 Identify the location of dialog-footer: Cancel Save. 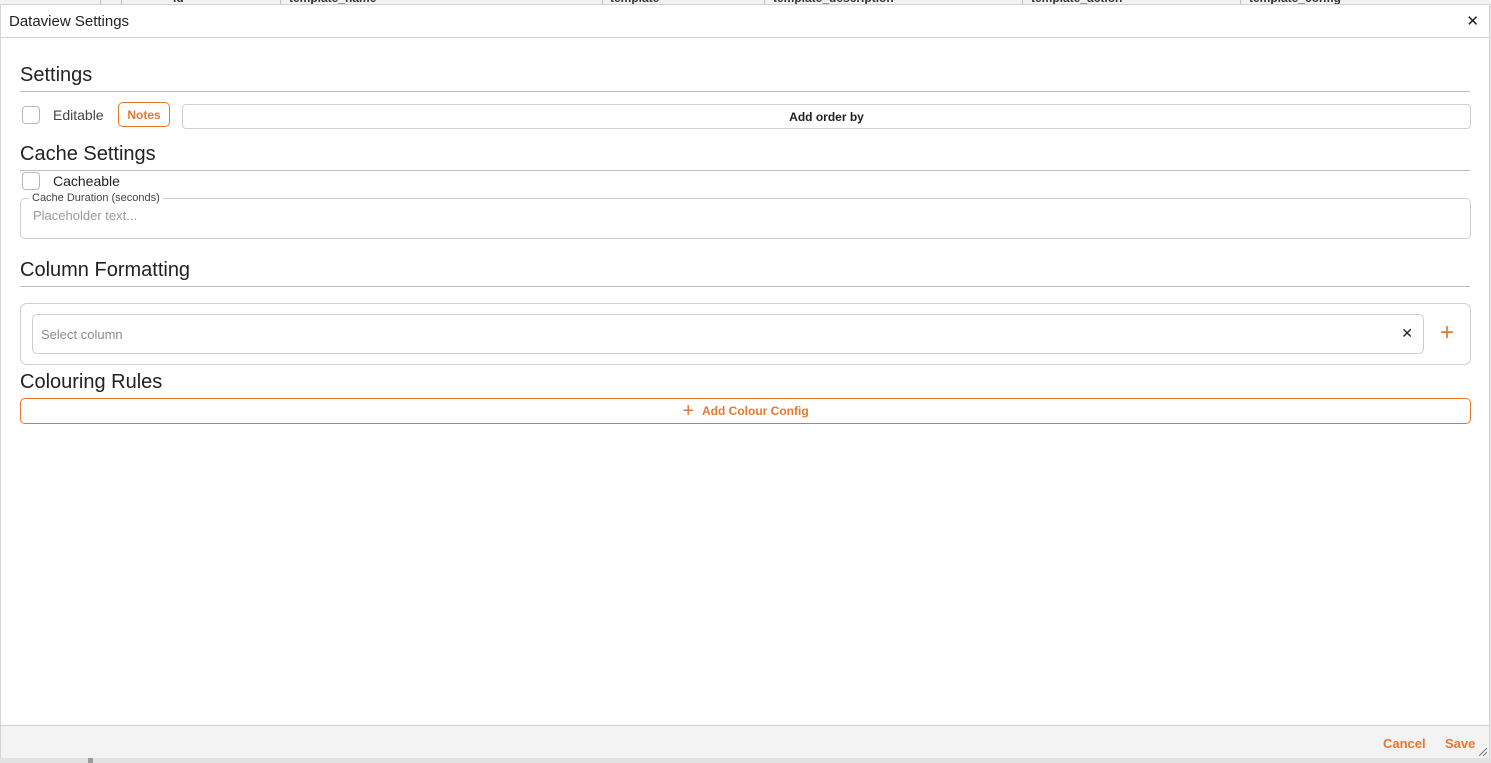
(745, 741).